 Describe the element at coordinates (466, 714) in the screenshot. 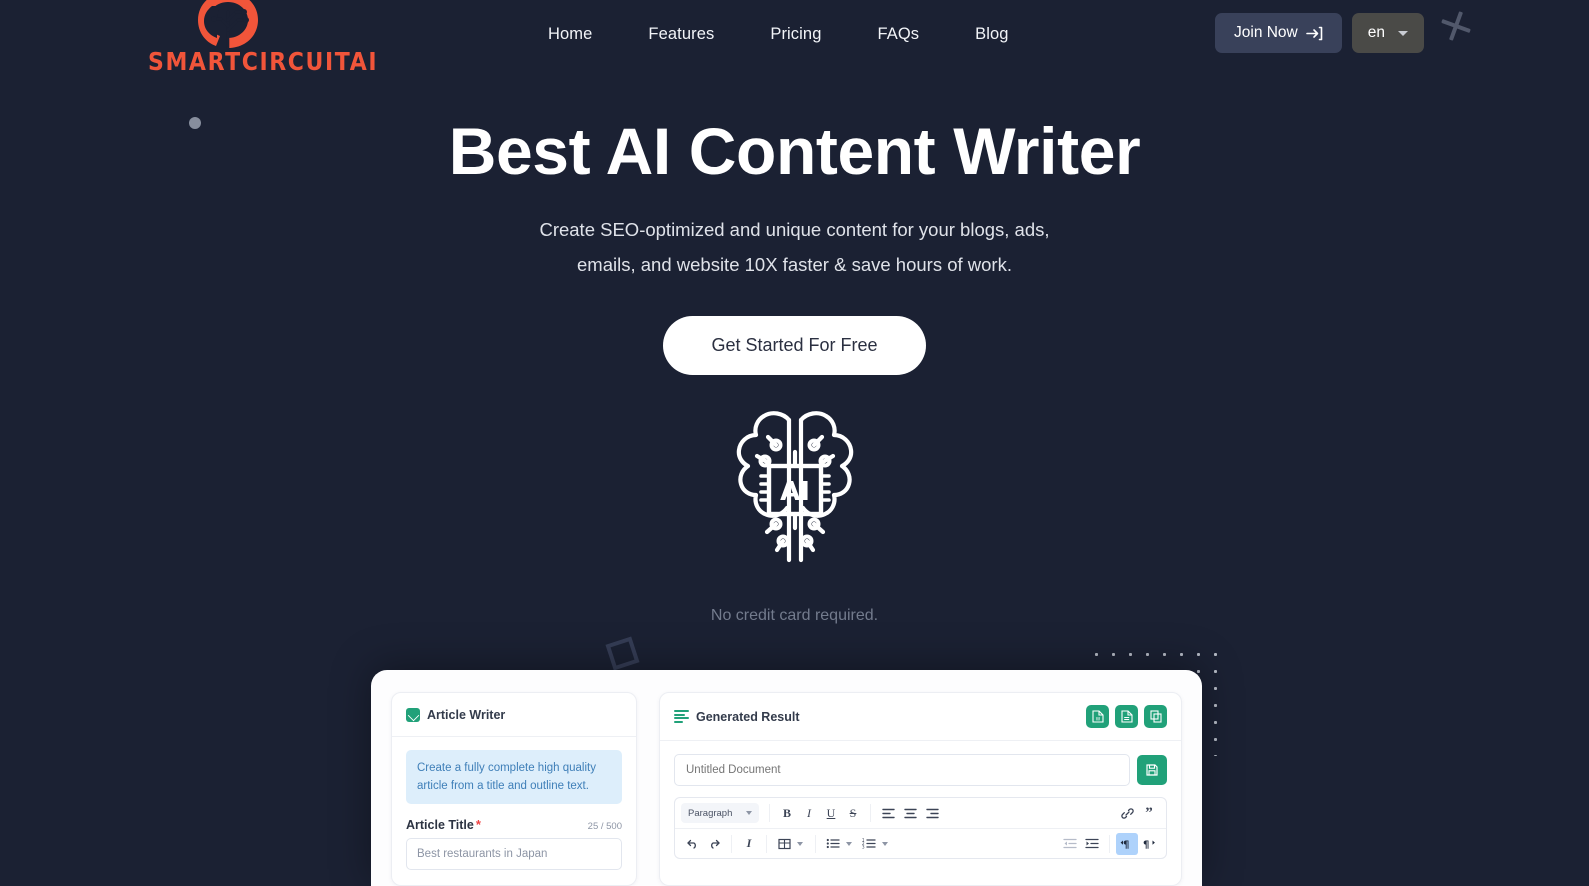

I see `article-writer-title: Article Writer` at that location.